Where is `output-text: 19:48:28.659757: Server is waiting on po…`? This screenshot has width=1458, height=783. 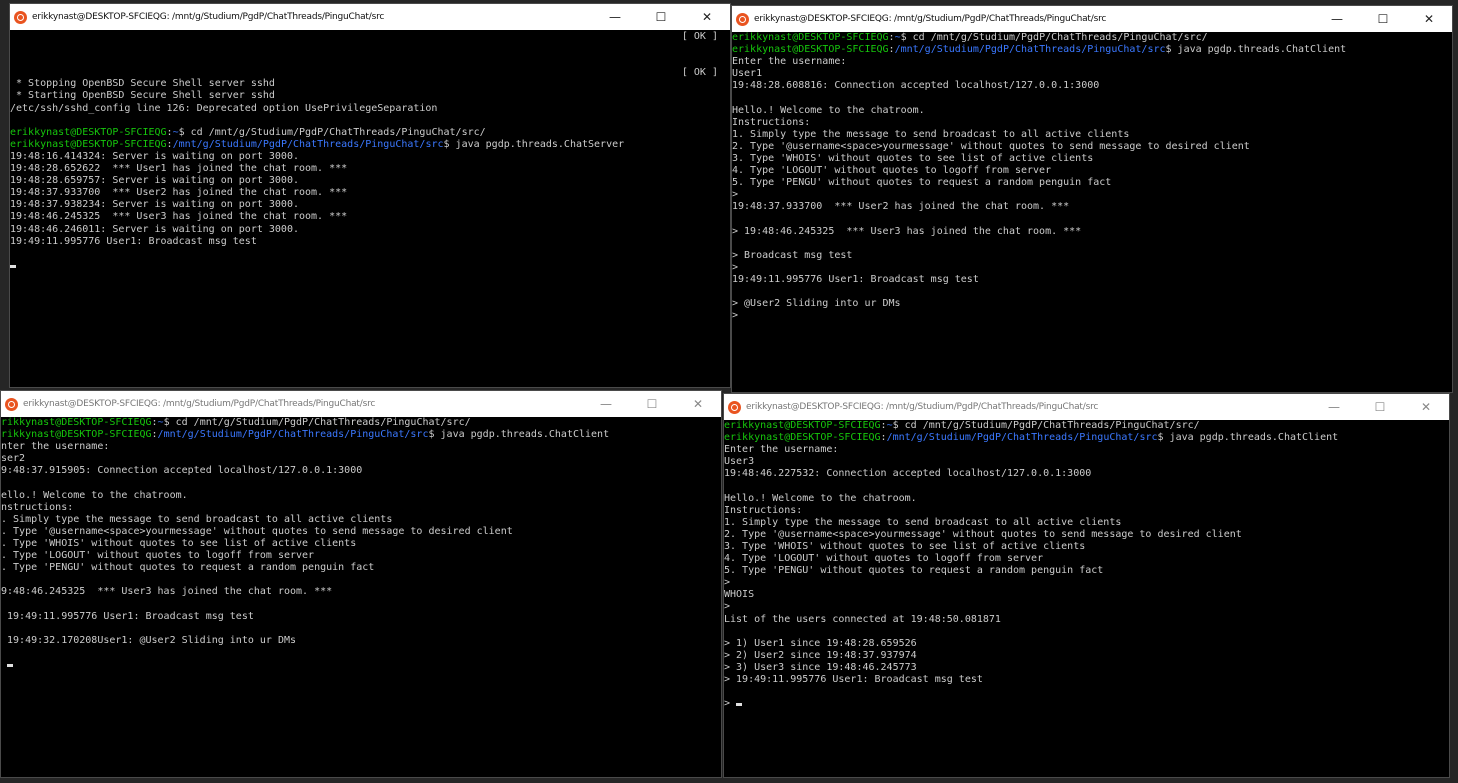 output-text: 19:48:28.659757: Server is waiting on po… is located at coordinates (154, 181).